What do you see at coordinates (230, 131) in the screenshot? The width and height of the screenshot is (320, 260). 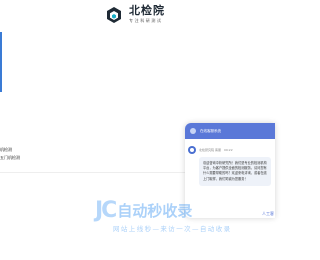 I see `chat-header: 在线客服系统` at bounding box center [230, 131].